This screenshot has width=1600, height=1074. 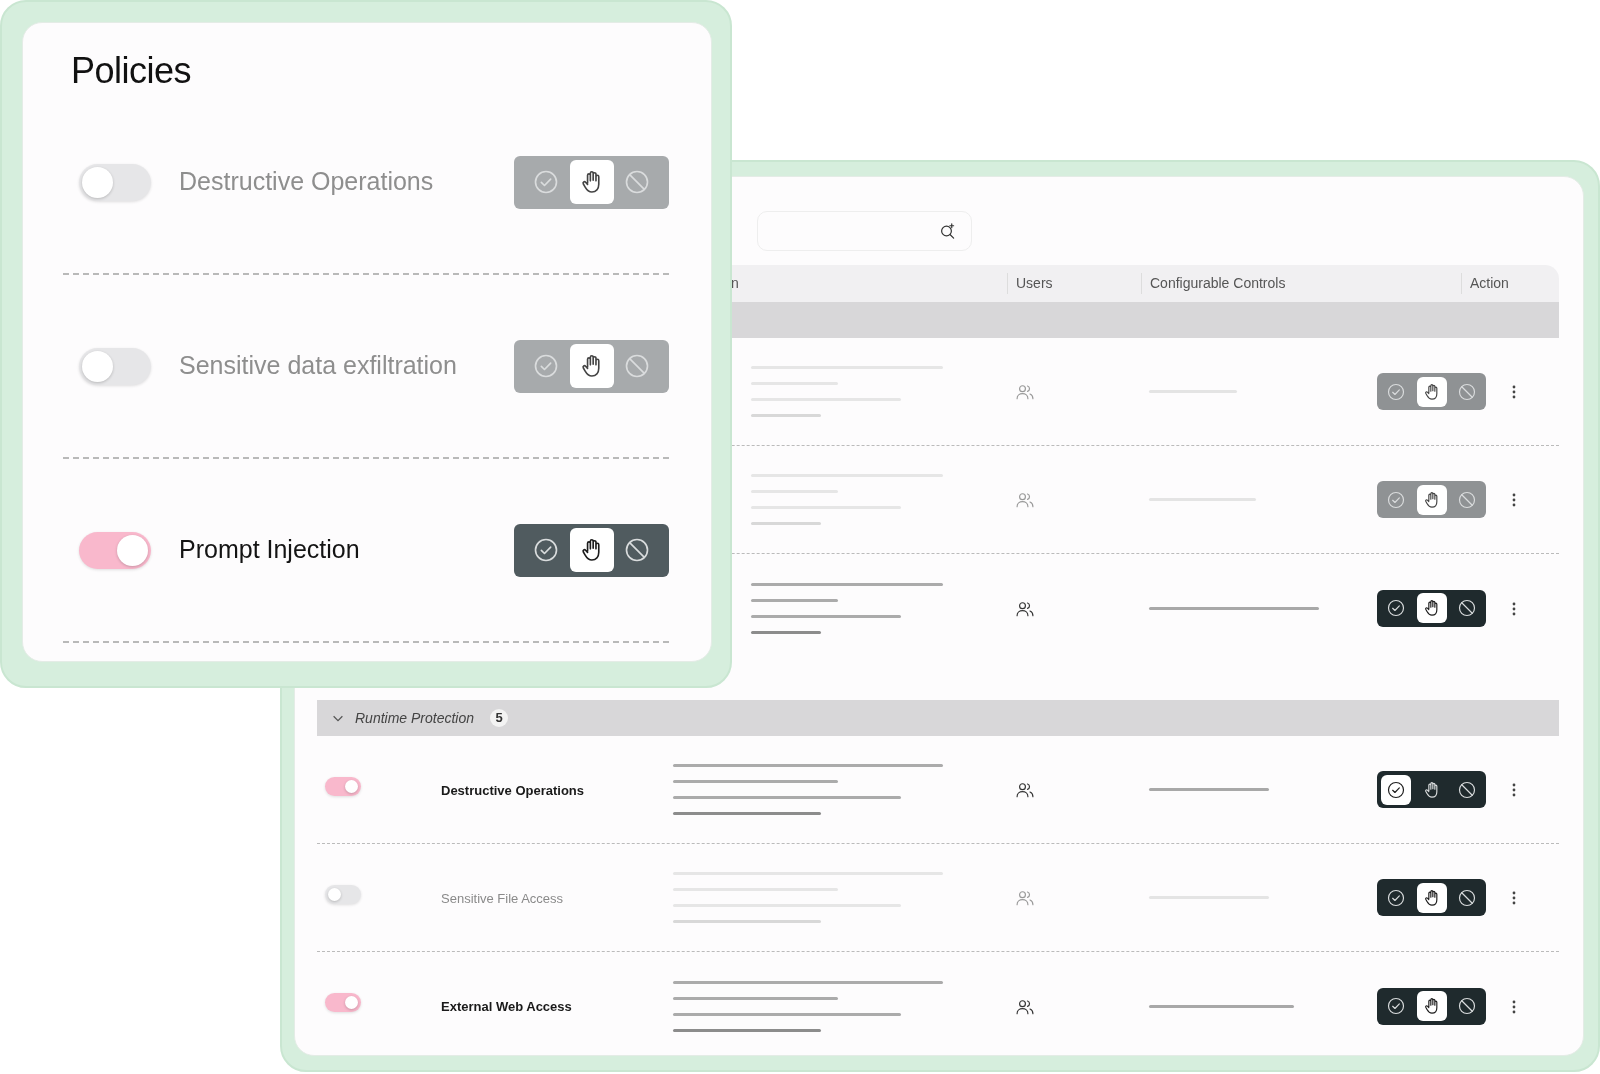 I want to click on column-header: Users, so click(x=1074, y=283).